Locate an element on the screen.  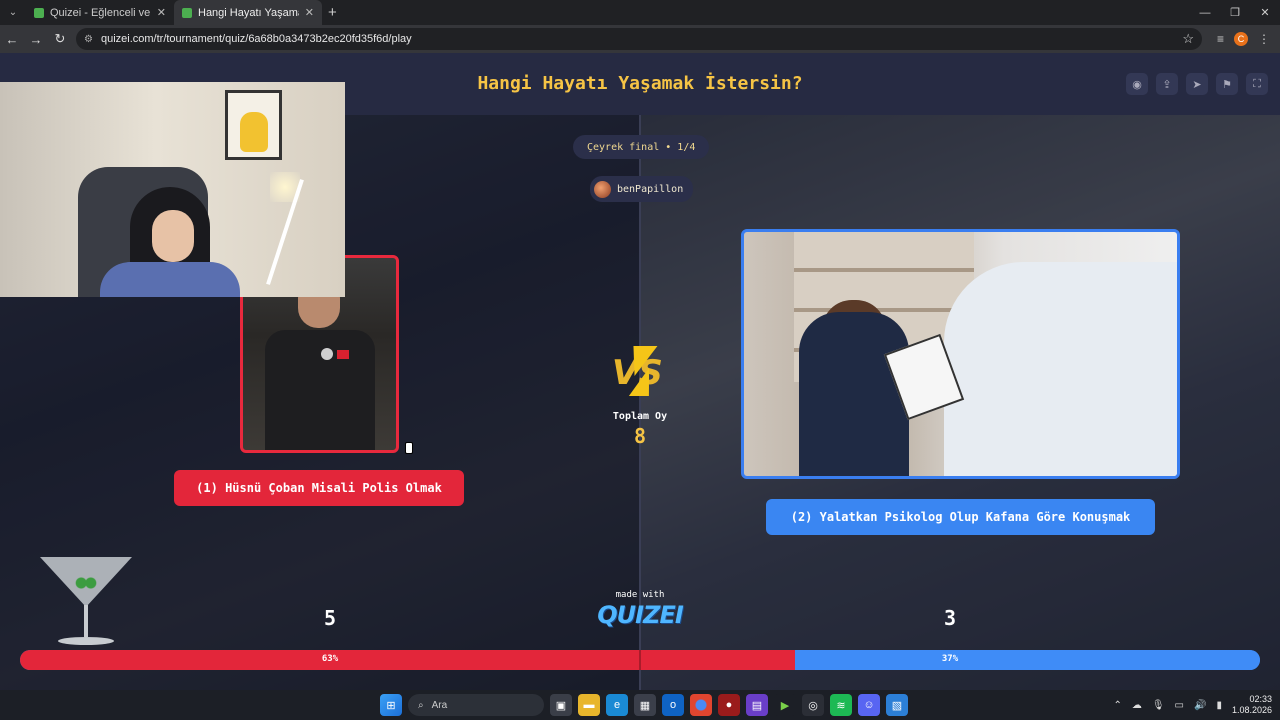
clipchamp-icon: ▤ is located at coordinates (757, 705).